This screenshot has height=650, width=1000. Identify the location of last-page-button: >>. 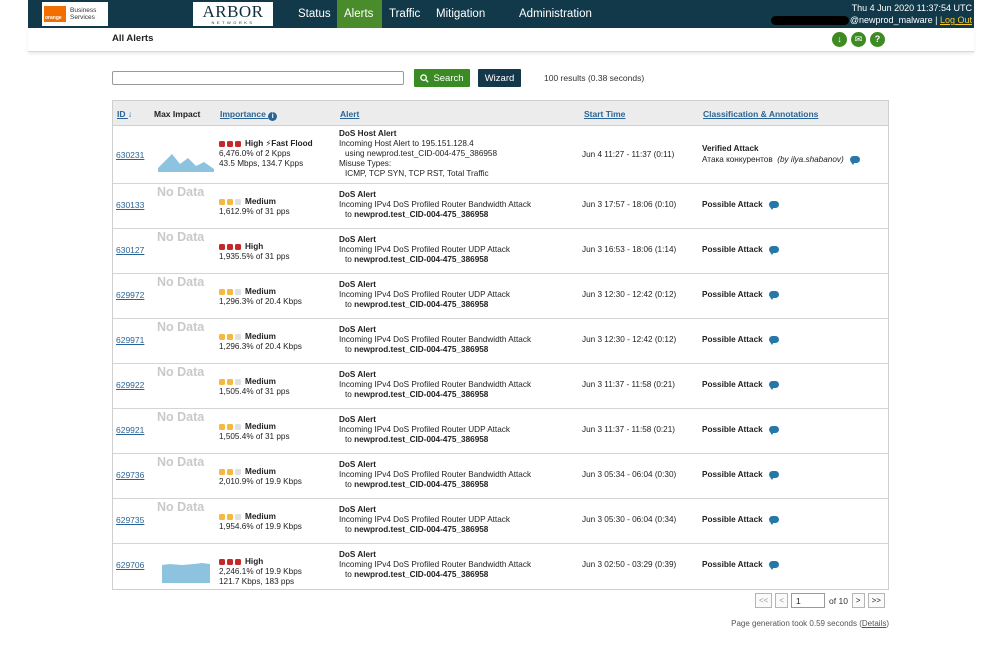
(876, 600).